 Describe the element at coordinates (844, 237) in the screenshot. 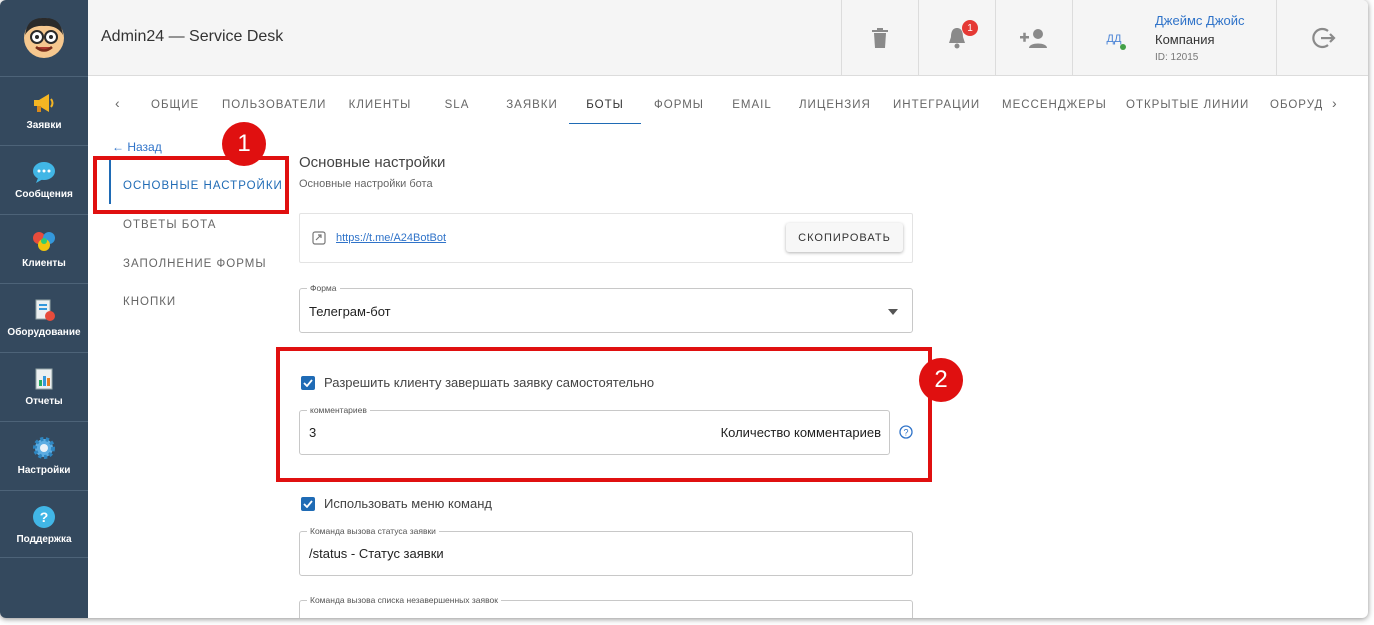

I see `copy-button: СКОПИРОВАТЬ` at that location.